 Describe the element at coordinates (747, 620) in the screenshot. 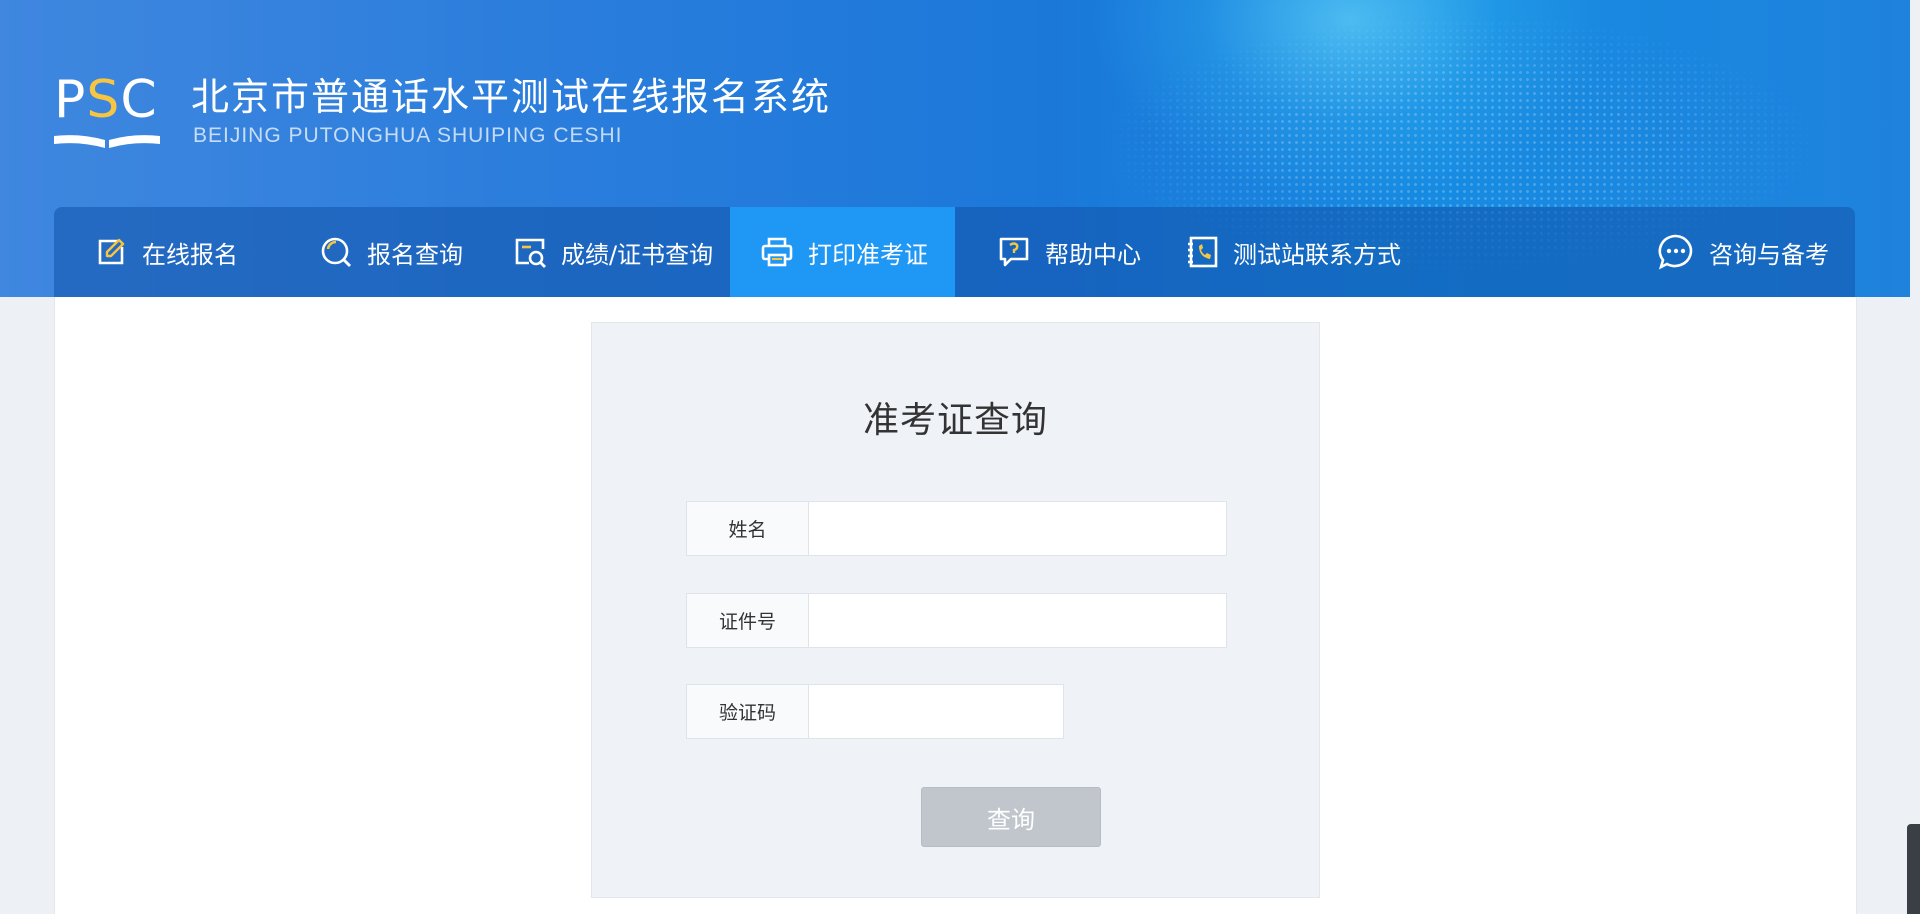

I see `id-number-label: 证件号` at that location.